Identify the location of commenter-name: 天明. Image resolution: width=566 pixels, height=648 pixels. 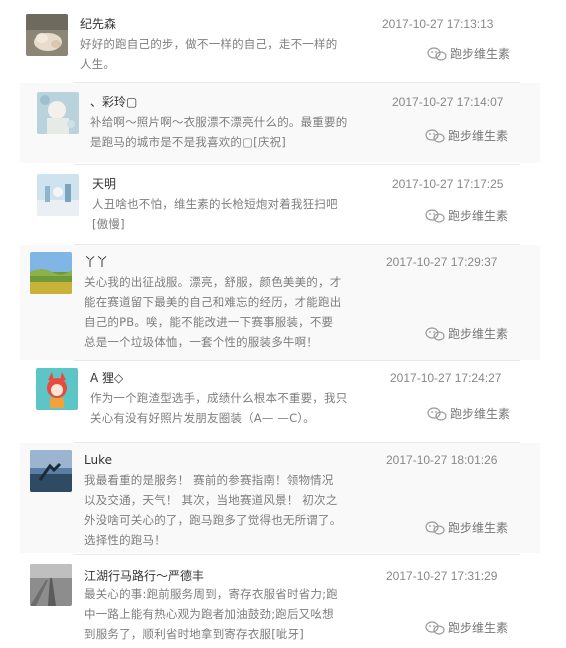
(104, 184).